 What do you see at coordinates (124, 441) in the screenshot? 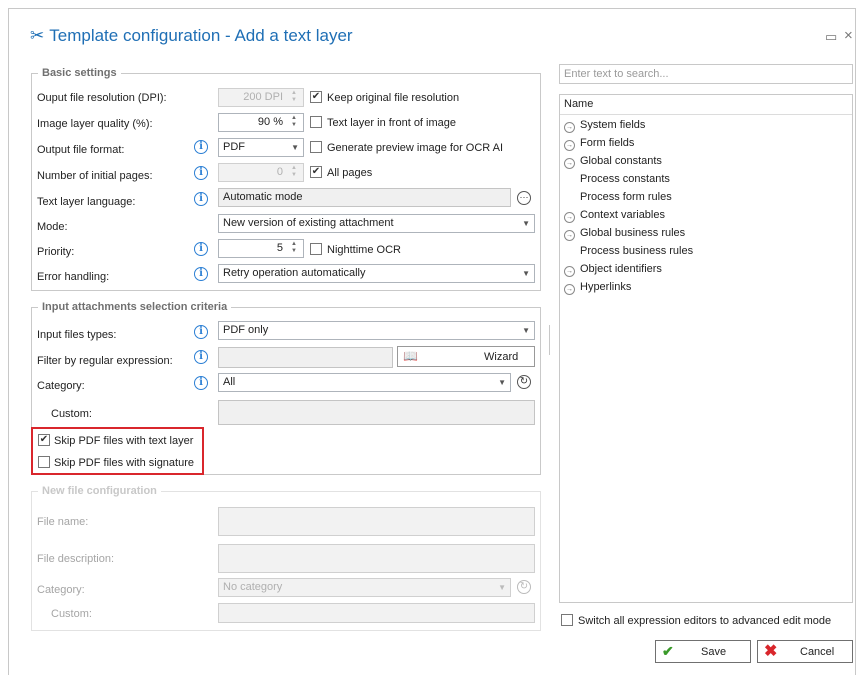
I see `skip-text-layer-label: Skip PDF files with text layer` at bounding box center [124, 441].